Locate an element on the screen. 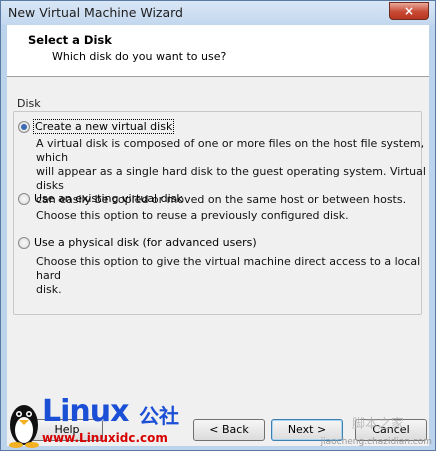 This screenshot has height=451, width=436. logo-url: www.Linuxidc.com is located at coordinates (105, 438).